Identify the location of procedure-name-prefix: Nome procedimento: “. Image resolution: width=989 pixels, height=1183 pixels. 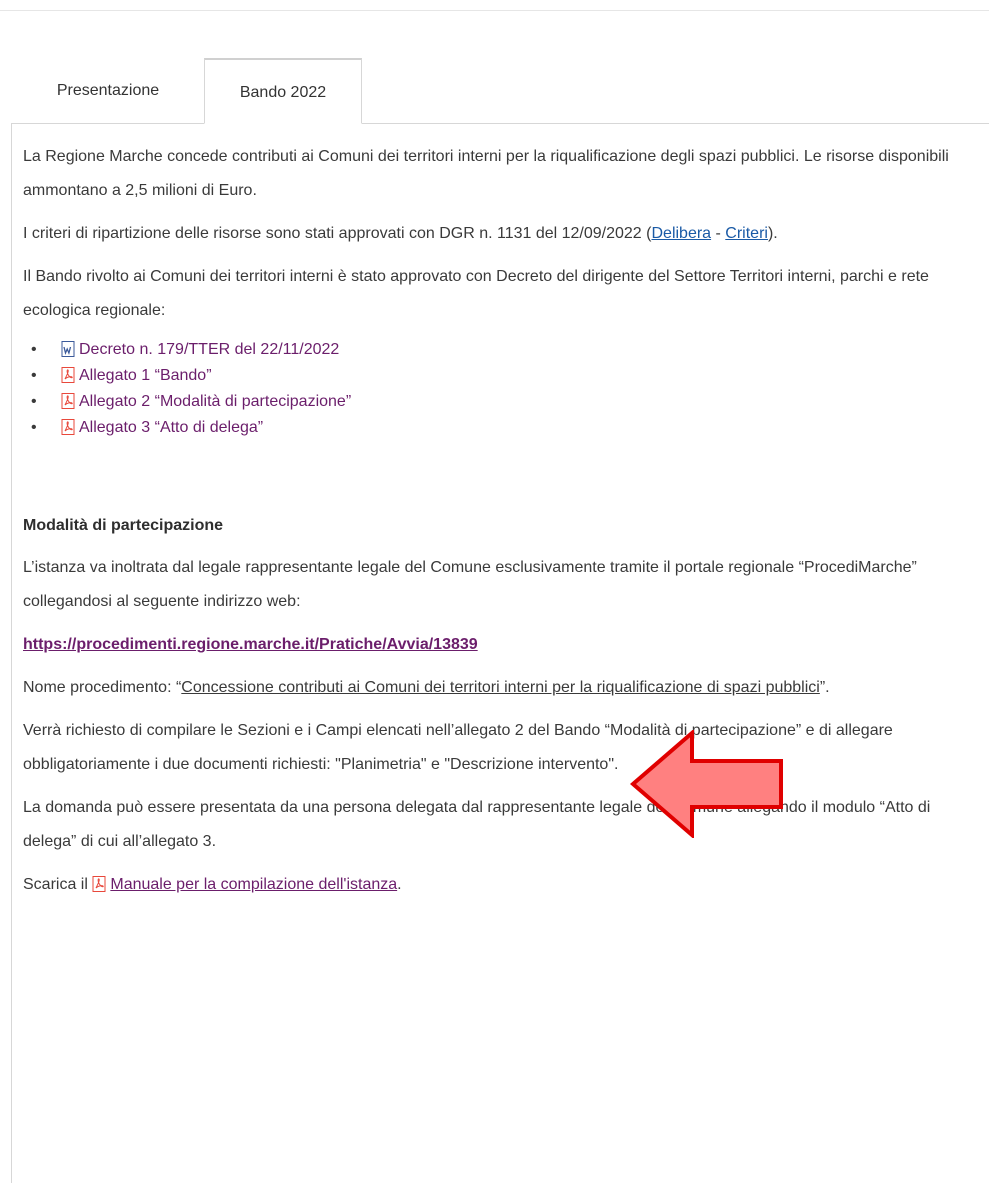
(102, 687).